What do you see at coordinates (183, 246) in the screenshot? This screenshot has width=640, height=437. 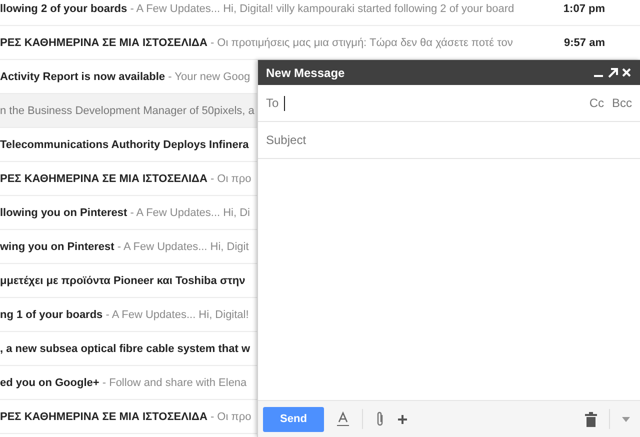 I see `snippet-text: - A Few Updates... Hi, Digit` at bounding box center [183, 246].